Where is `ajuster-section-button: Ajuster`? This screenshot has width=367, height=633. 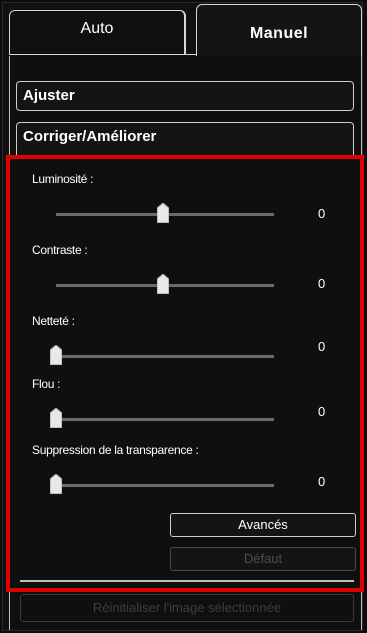 ajuster-section-button: Ajuster is located at coordinates (185, 96).